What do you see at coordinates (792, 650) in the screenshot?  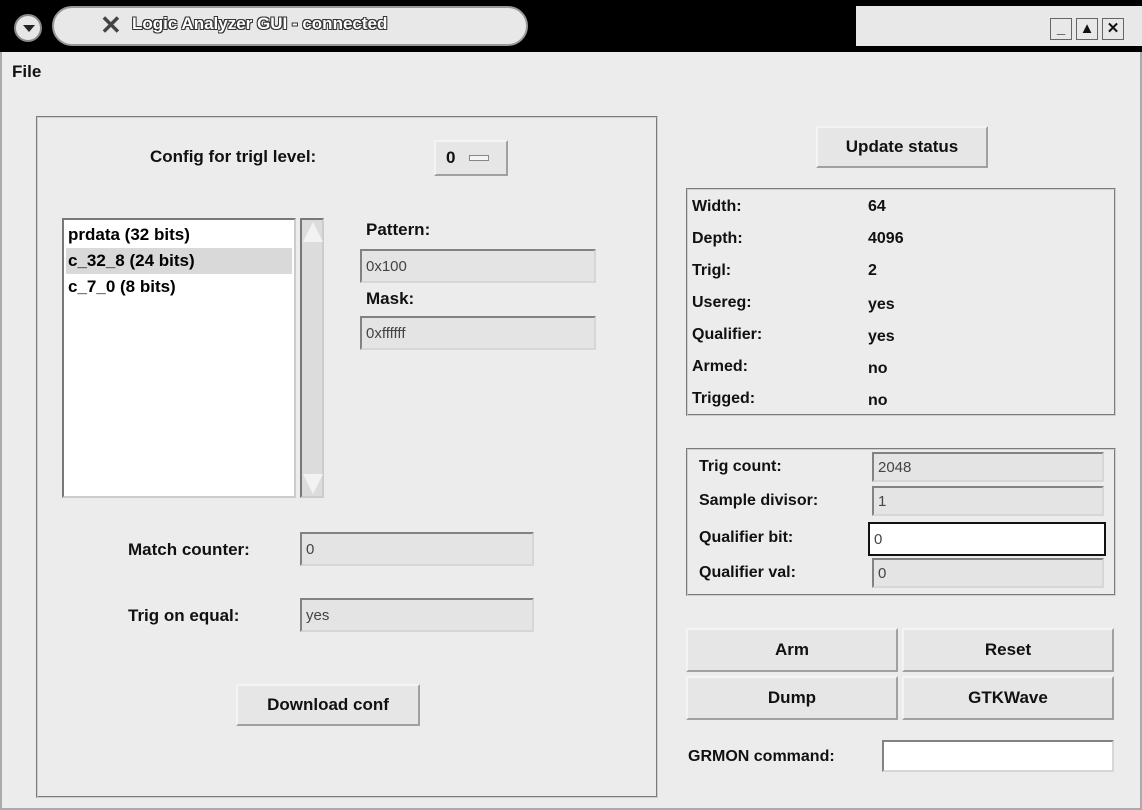 I see `arm-button: Arm` at bounding box center [792, 650].